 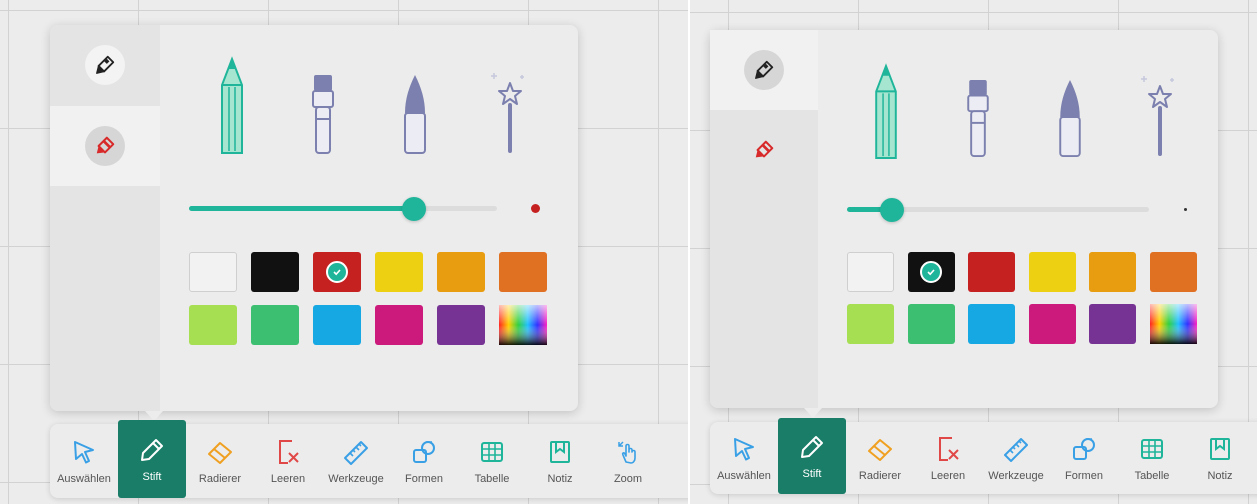 What do you see at coordinates (1220, 449) in the screenshot?
I see `note-icon` at bounding box center [1220, 449].